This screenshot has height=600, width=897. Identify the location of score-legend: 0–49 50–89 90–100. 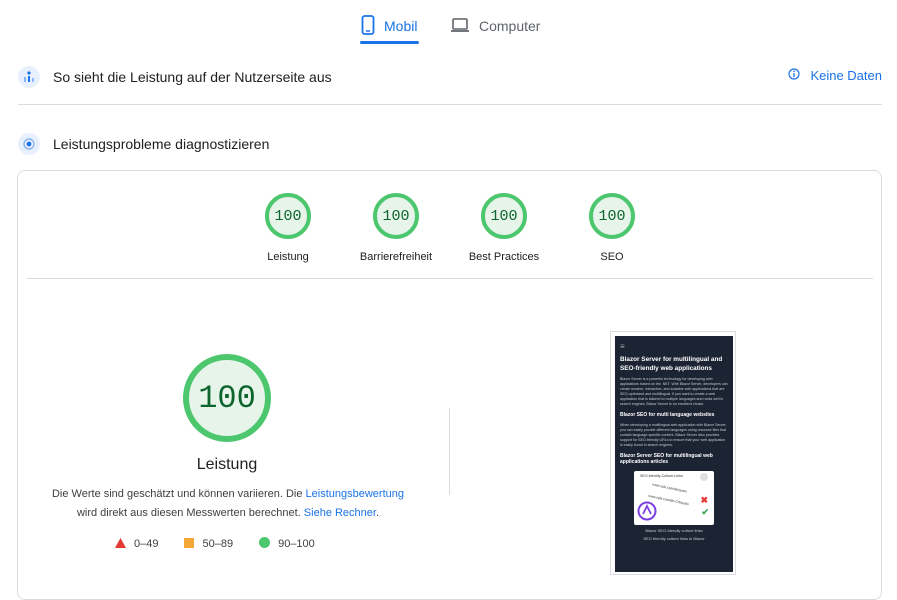
(228, 544).